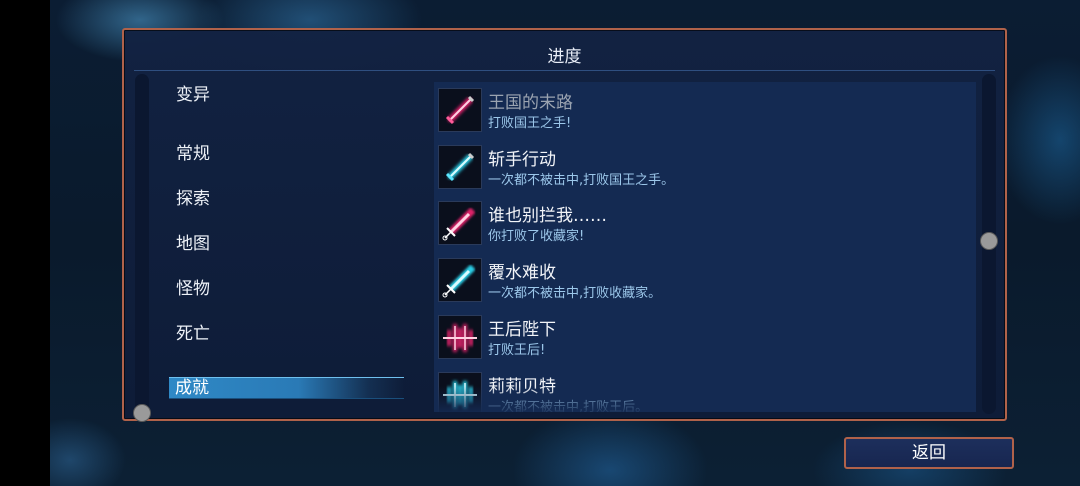 The image size is (1080, 486). I want to click on category-scroll-knob, so click(142, 413).